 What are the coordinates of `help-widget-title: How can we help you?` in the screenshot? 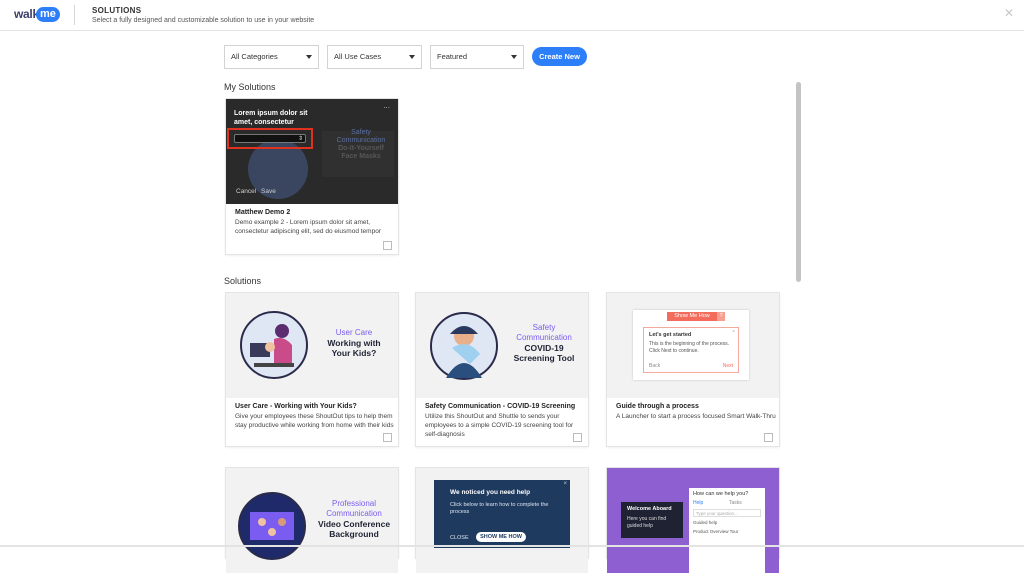 It's located at (721, 494).